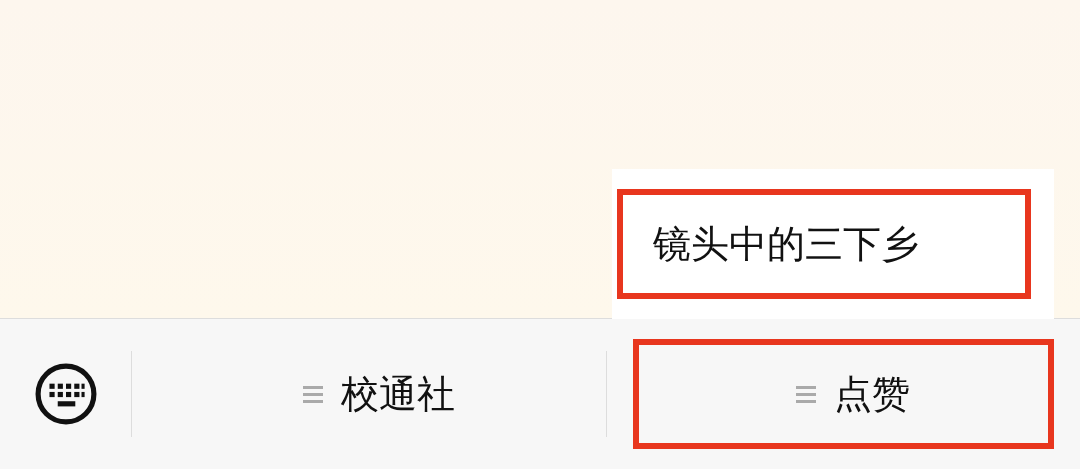 The height and width of the screenshot is (469, 1080). I want to click on menu-item: 点赞, so click(843, 394).